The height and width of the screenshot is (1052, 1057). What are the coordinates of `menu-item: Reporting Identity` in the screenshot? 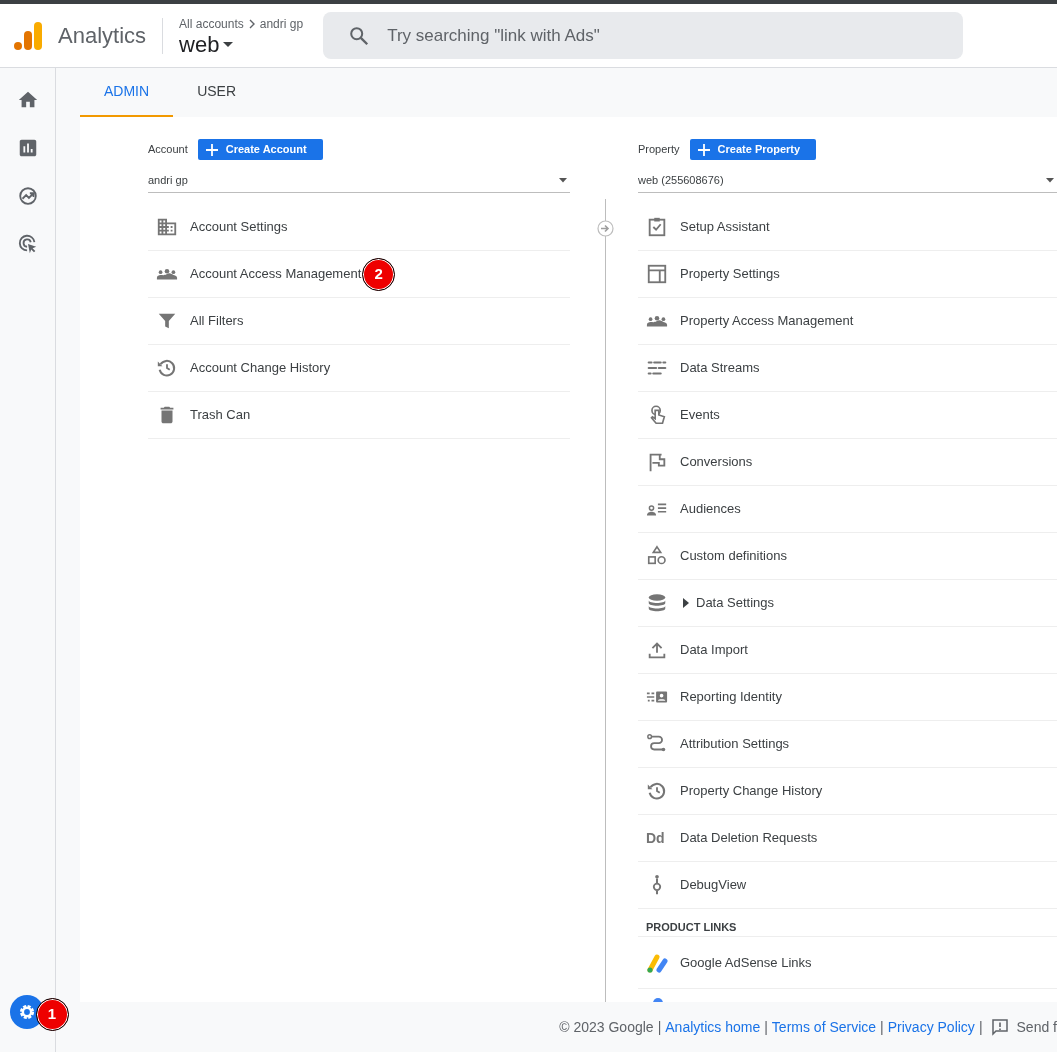 It's located at (731, 697).